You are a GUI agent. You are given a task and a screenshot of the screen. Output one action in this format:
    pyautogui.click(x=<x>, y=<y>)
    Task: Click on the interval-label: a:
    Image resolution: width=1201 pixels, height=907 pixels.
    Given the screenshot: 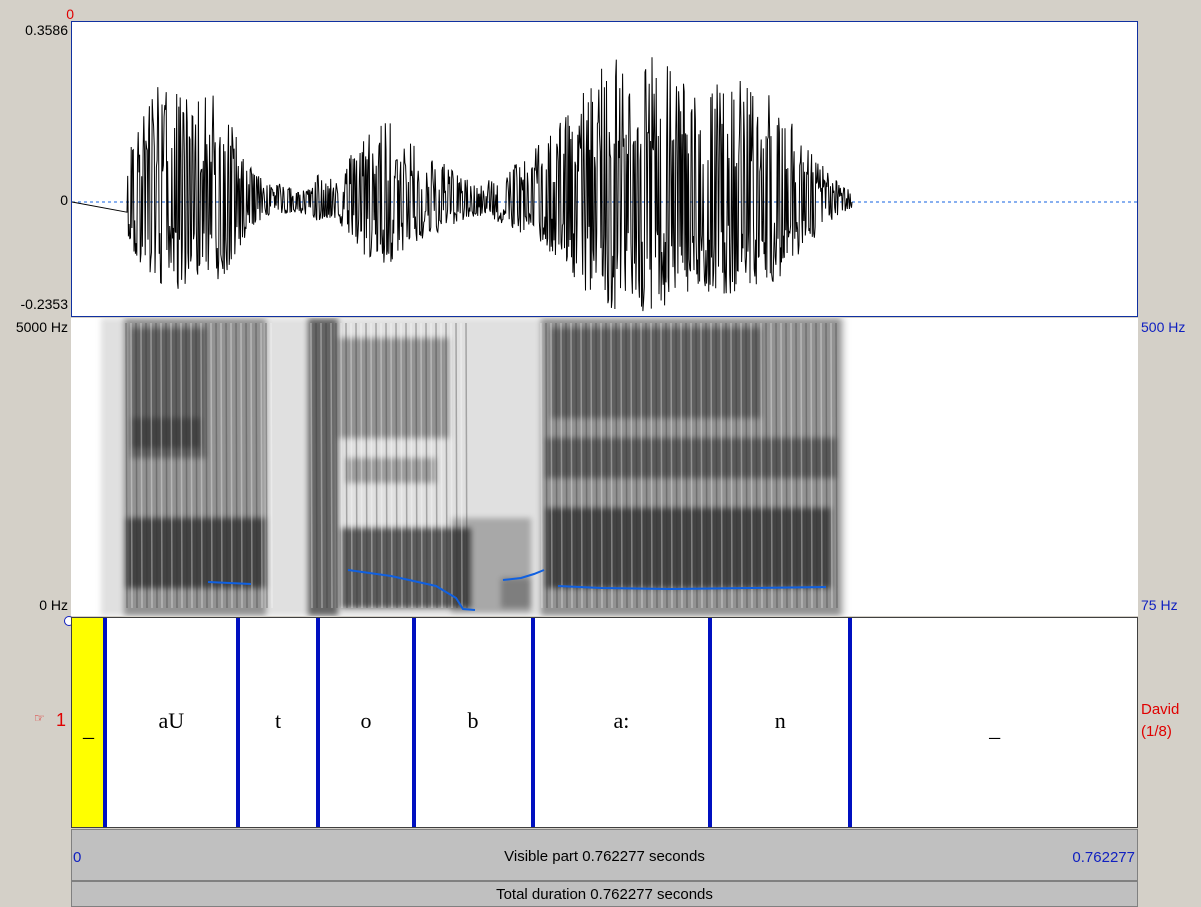 What is the action you would take?
    pyautogui.click(x=621, y=721)
    